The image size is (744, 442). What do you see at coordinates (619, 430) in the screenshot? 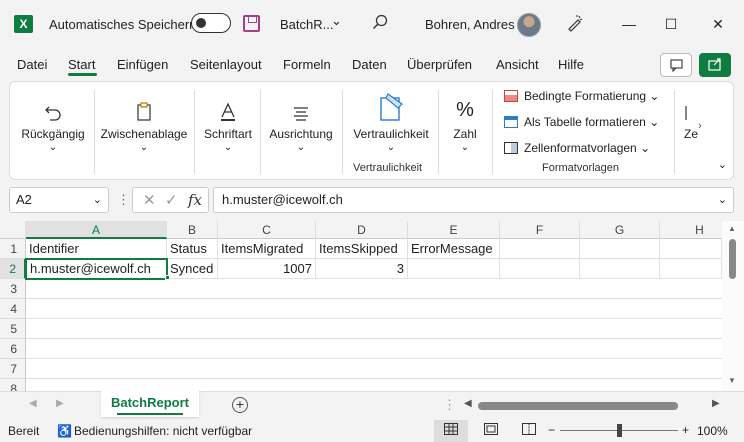
I see `zoom-slider-thumb` at bounding box center [619, 430].